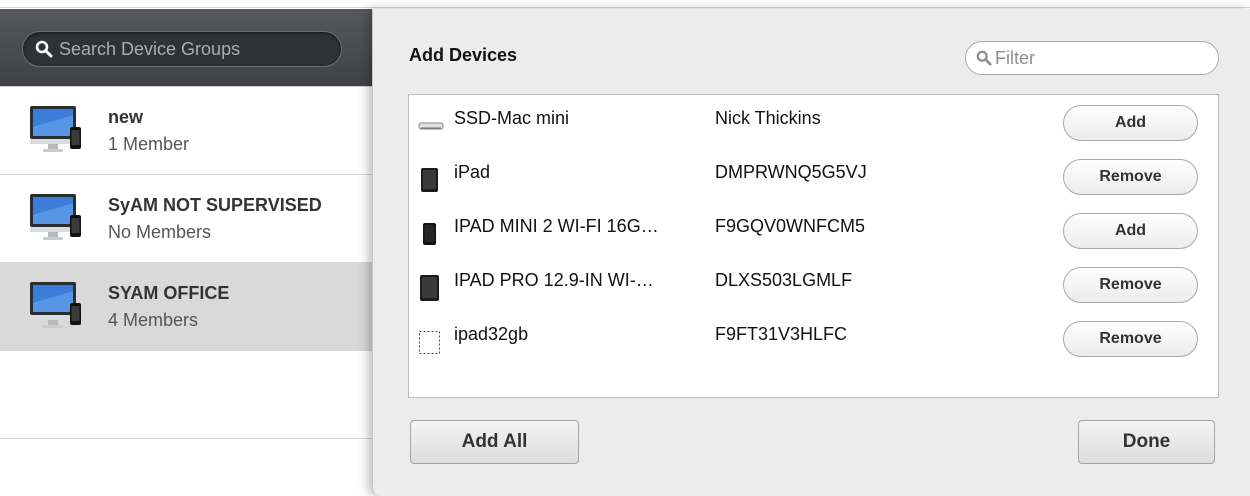 Image resolution: width=1250 pixels, height=496 pixels. I want to click on group-name: SyAM NOT SUPERVISED, so click(215, 205).